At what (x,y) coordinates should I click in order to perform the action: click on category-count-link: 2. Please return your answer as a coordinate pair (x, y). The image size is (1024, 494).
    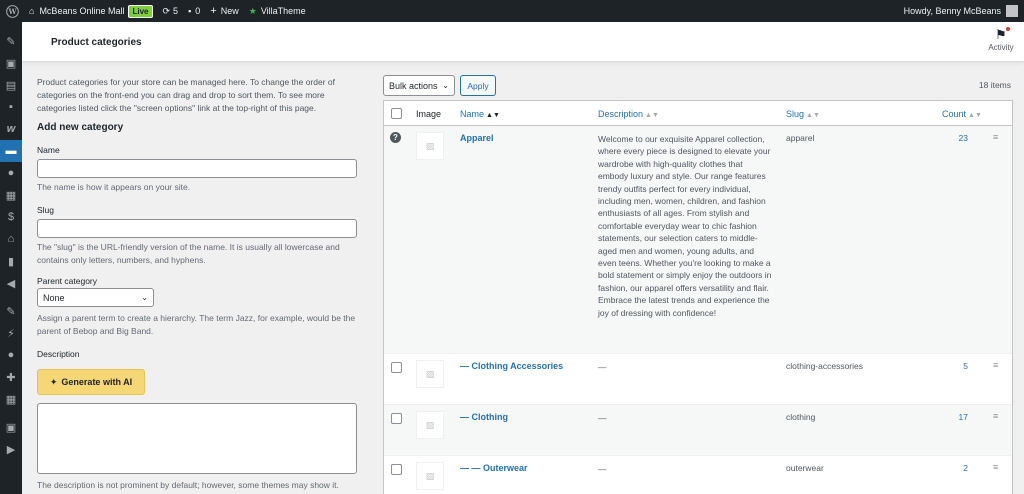
    Looking at the image, I should click on (956, 468).